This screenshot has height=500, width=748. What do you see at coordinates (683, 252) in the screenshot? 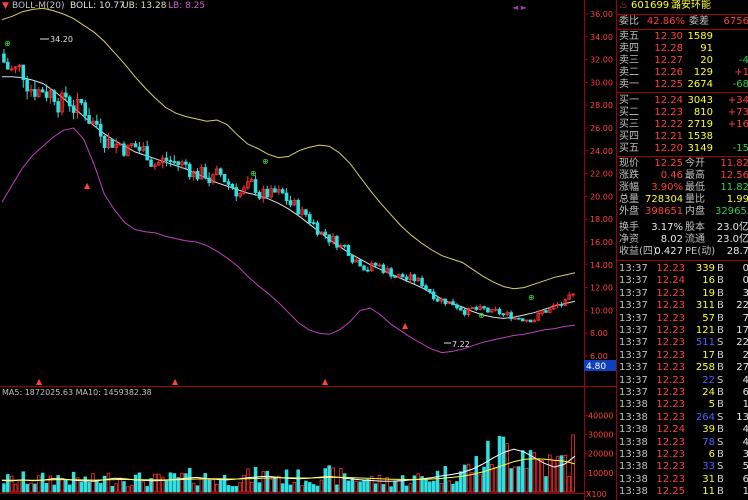
I see `stat-row: 收益(四) 0.427 PE(动) 28.7` at bounding box center [683, 252].